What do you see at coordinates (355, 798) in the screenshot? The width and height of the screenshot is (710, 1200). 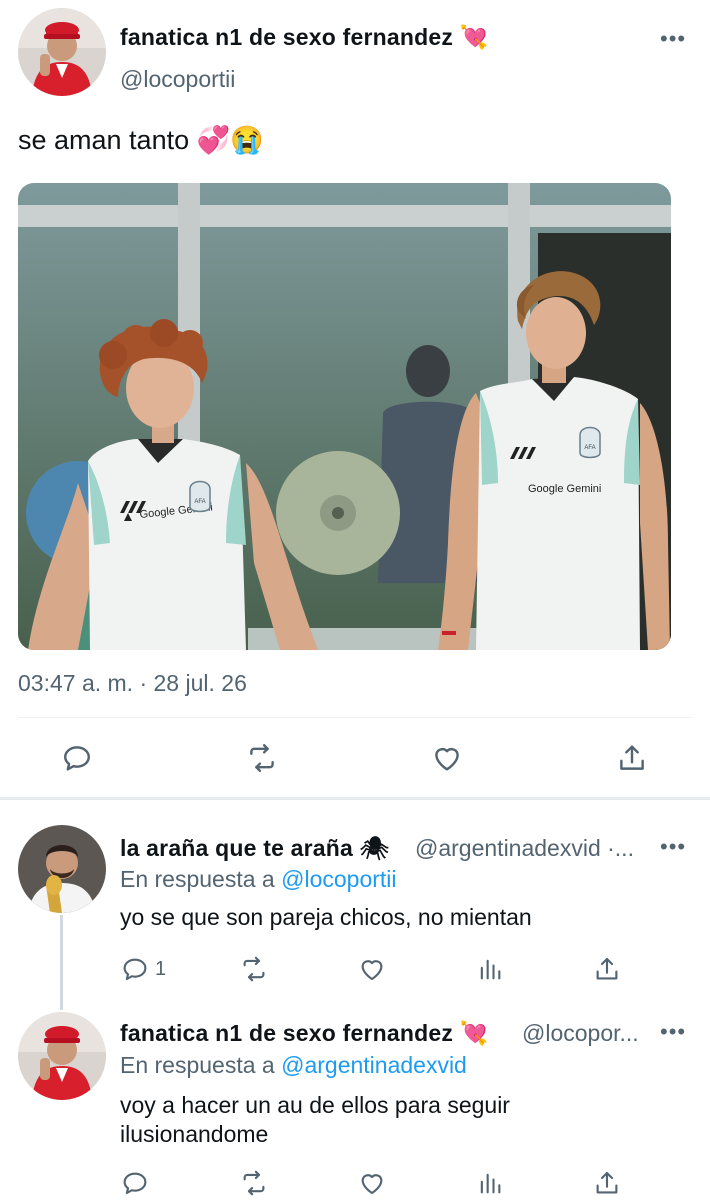 I see `section-separator` at bounding box center [355, 798].